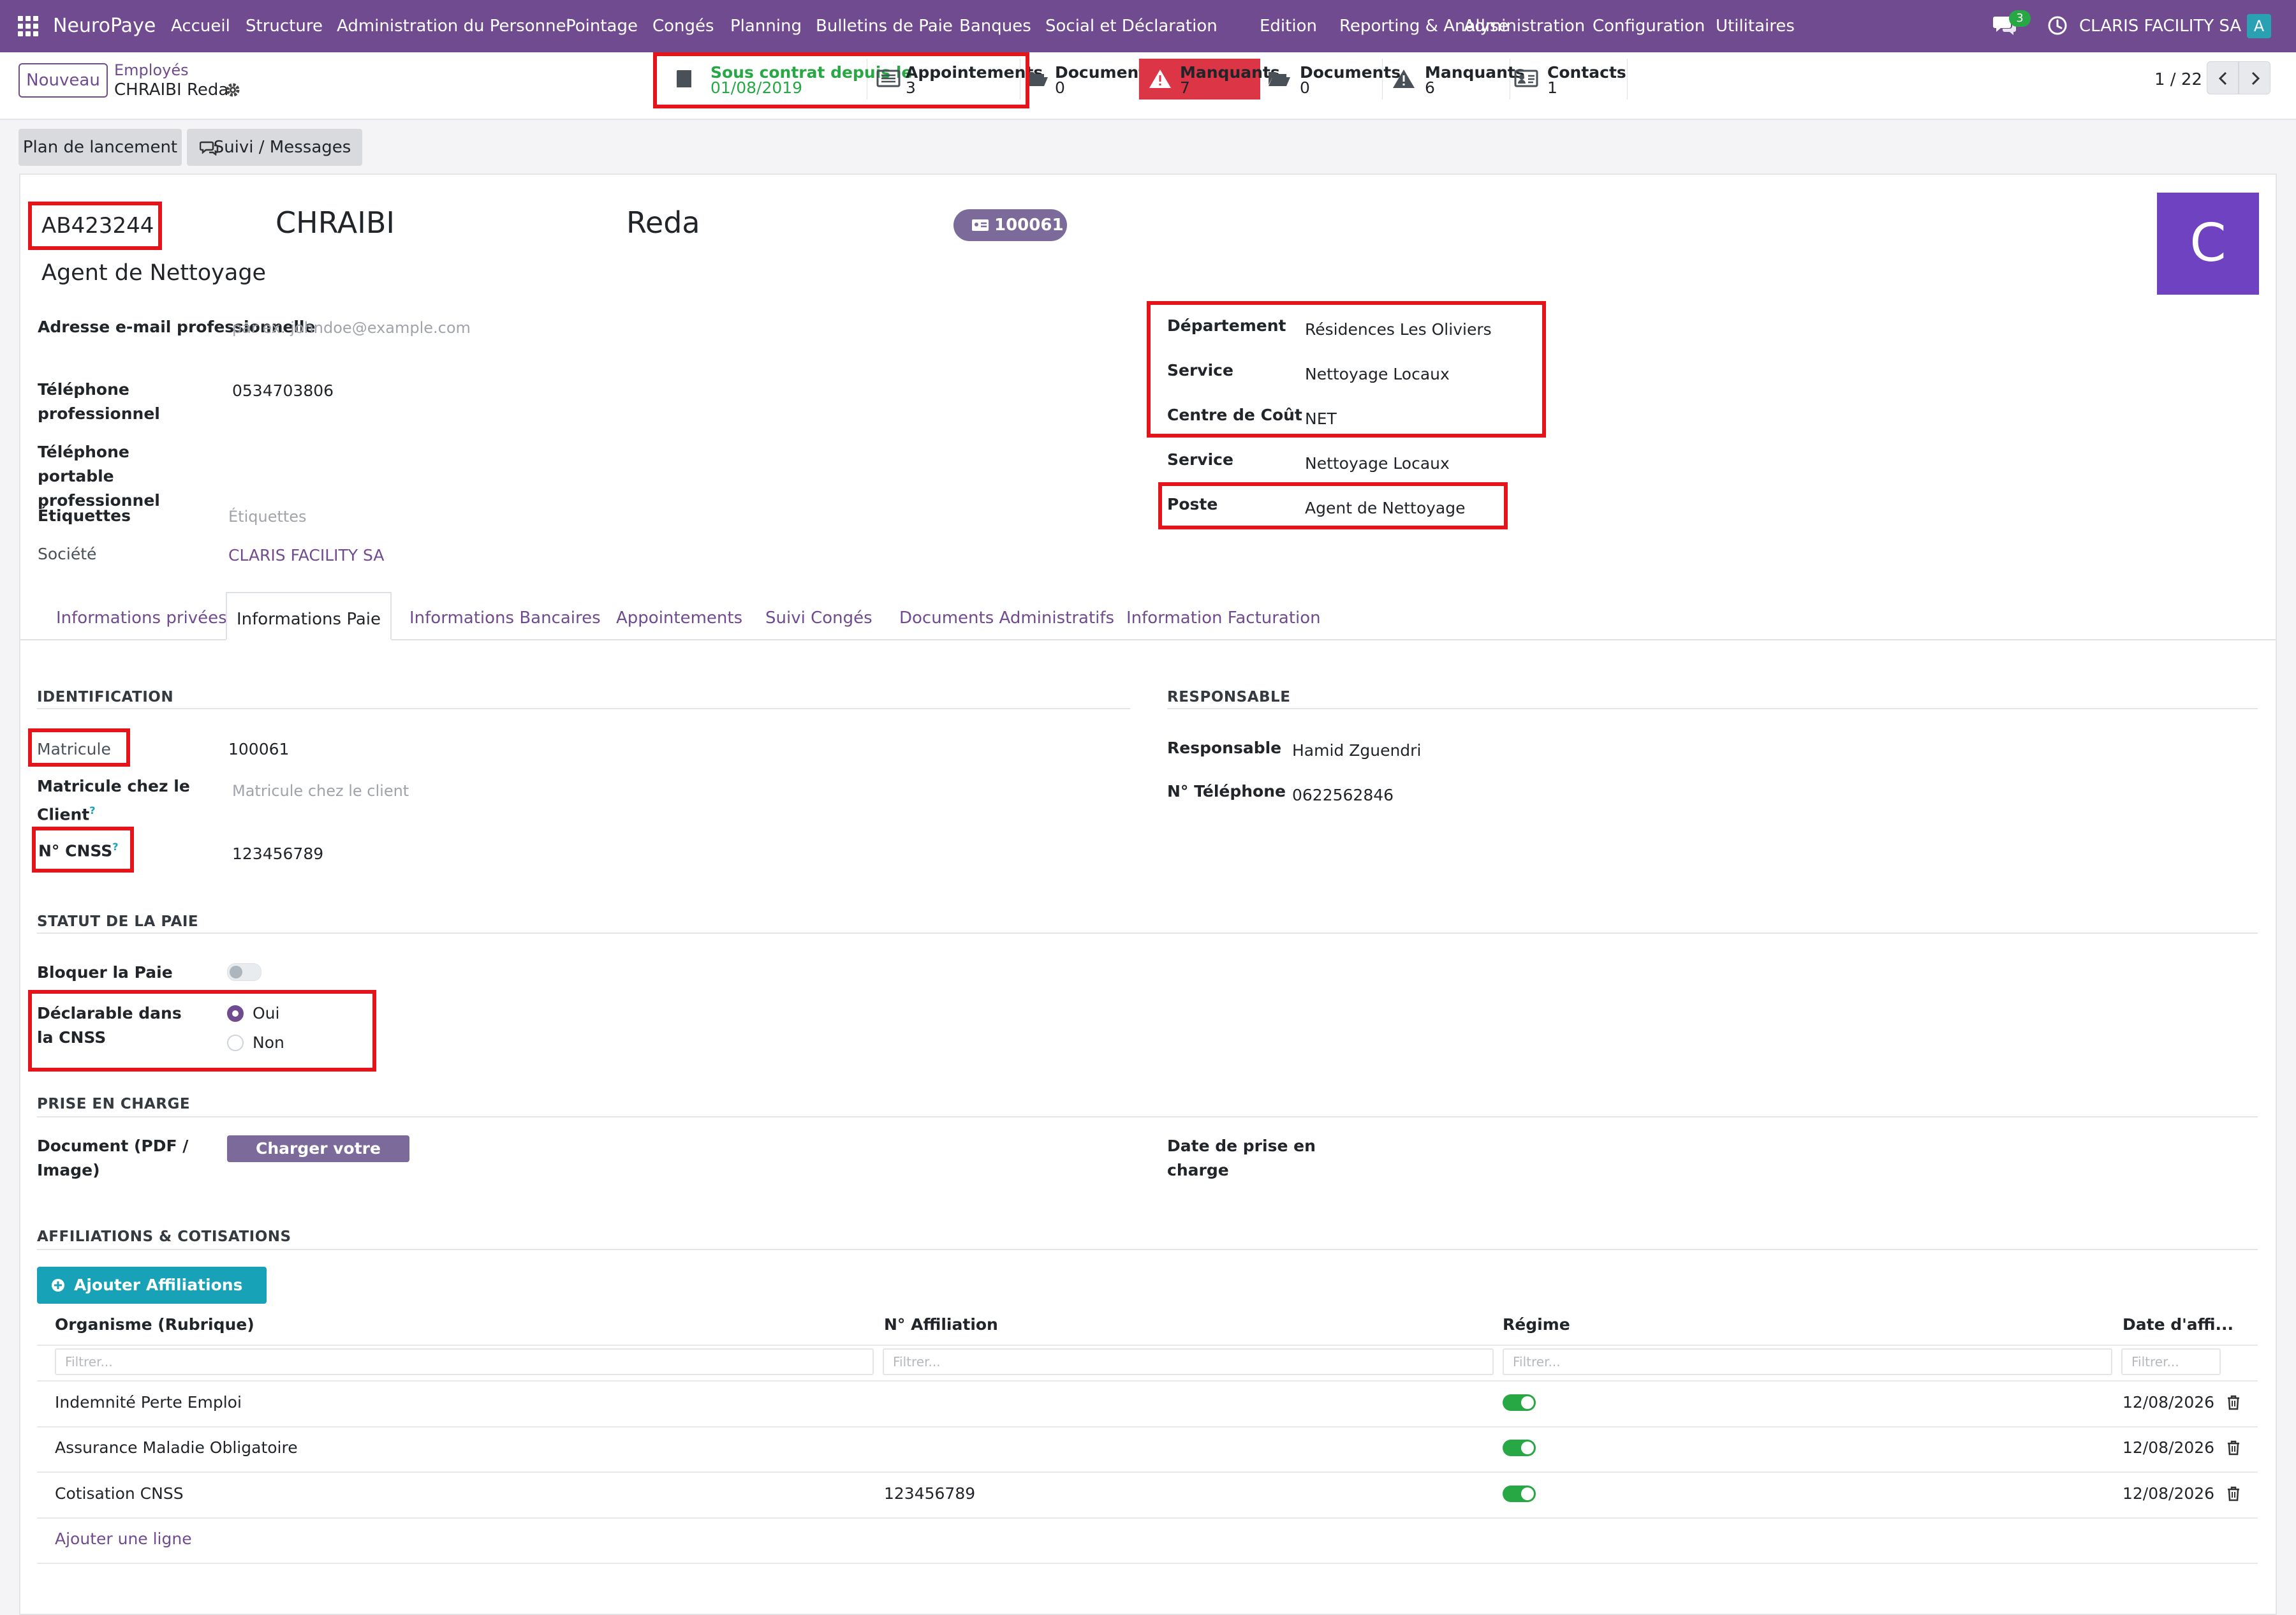 Image resolution: width=2296 pixels, height=1615 pixels. I want to click on smart-button-documents: Documents 0, so click(1088, 79).